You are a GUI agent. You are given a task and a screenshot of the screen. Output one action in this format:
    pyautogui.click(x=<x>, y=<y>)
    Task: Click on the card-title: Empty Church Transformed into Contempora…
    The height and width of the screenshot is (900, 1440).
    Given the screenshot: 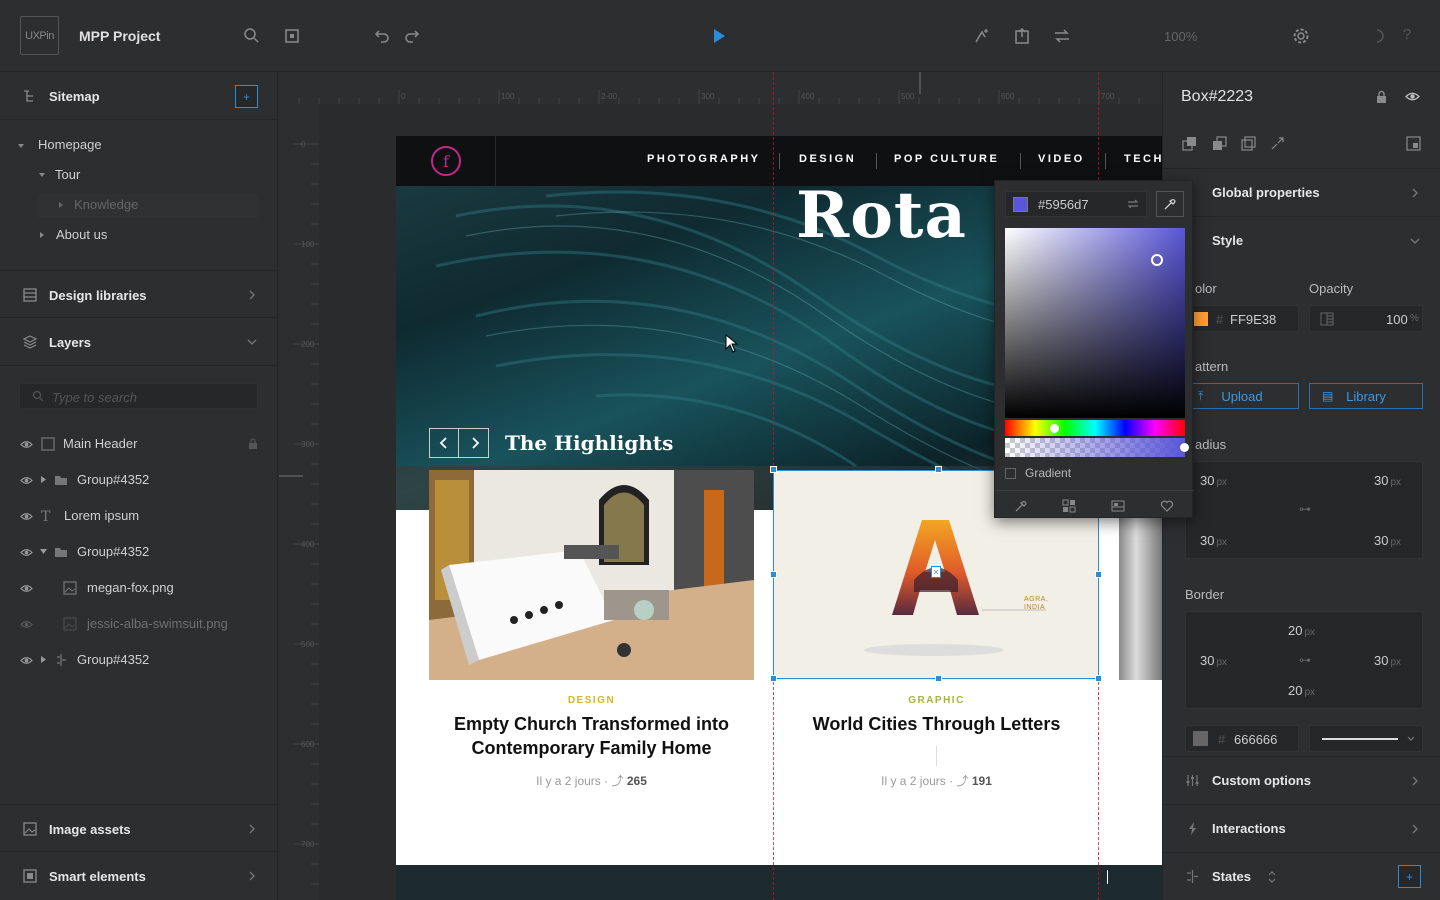 What is the action you would take?
    pyautogui.click(x=591, y=736)
    